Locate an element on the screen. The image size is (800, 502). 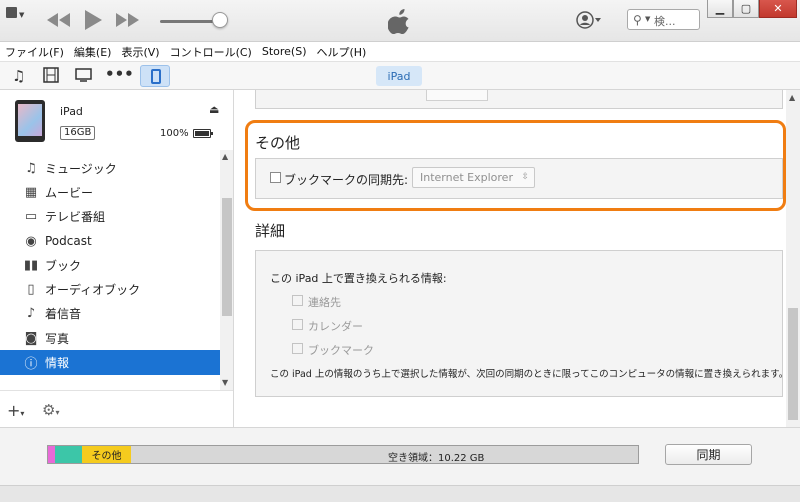
bookmarks-checkbox is located at coordinates (297, 348).